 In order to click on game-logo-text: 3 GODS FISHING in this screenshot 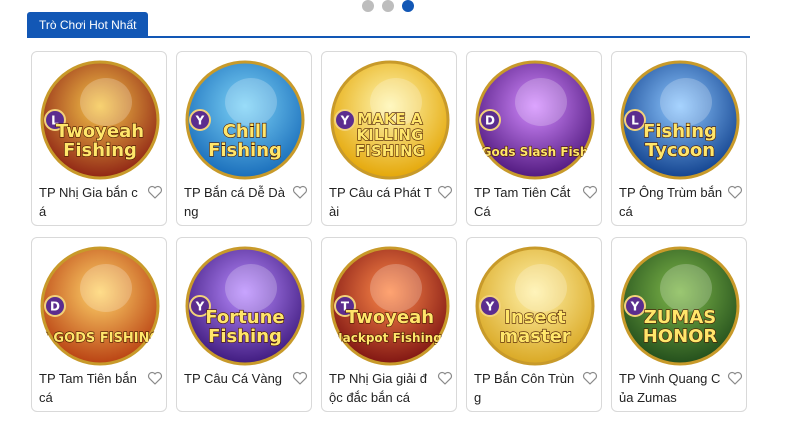, I will do `click(100, 338)`.